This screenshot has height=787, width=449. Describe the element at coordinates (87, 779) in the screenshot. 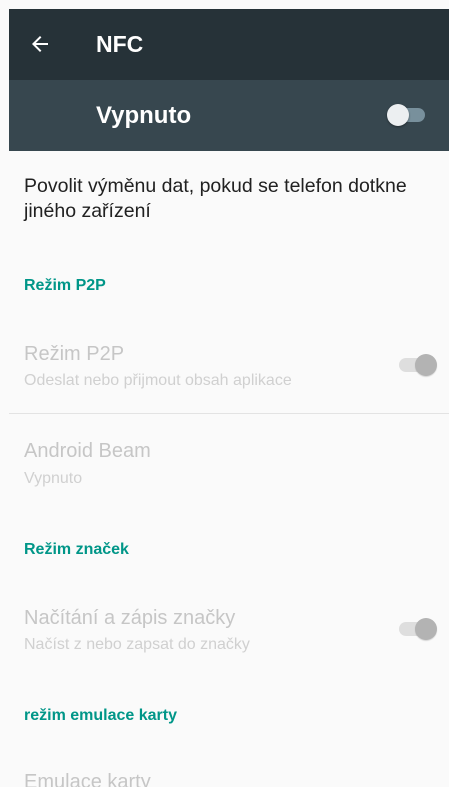

I see `pref-title-card-emulation: Emulace karty` at that location.